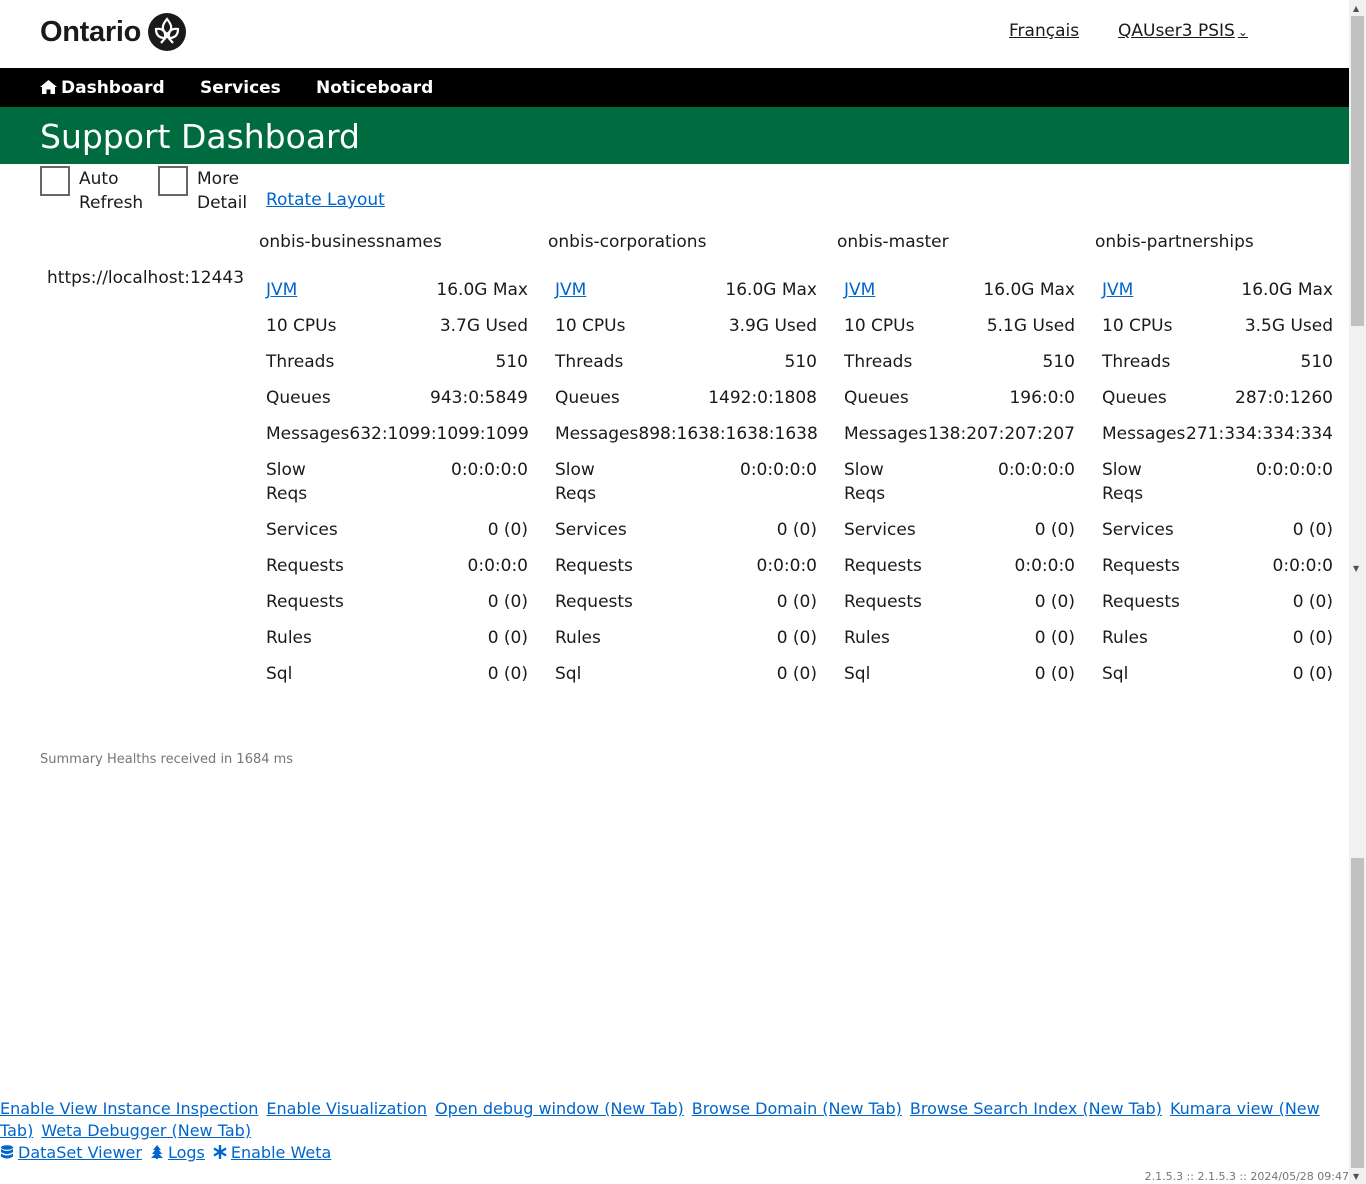 Image resolution: width=1366 pixels, height=1184 pixels. I want to click on metric-value: 16.0G Max, so click(771, 290).